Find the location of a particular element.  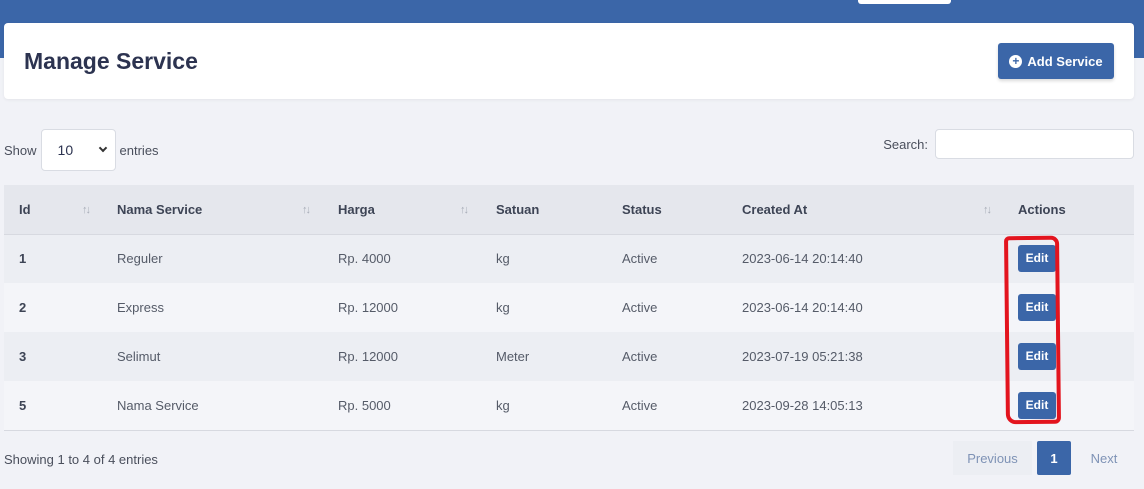

column-header-actions-label: Actions is located at coordinates (1042, 209).